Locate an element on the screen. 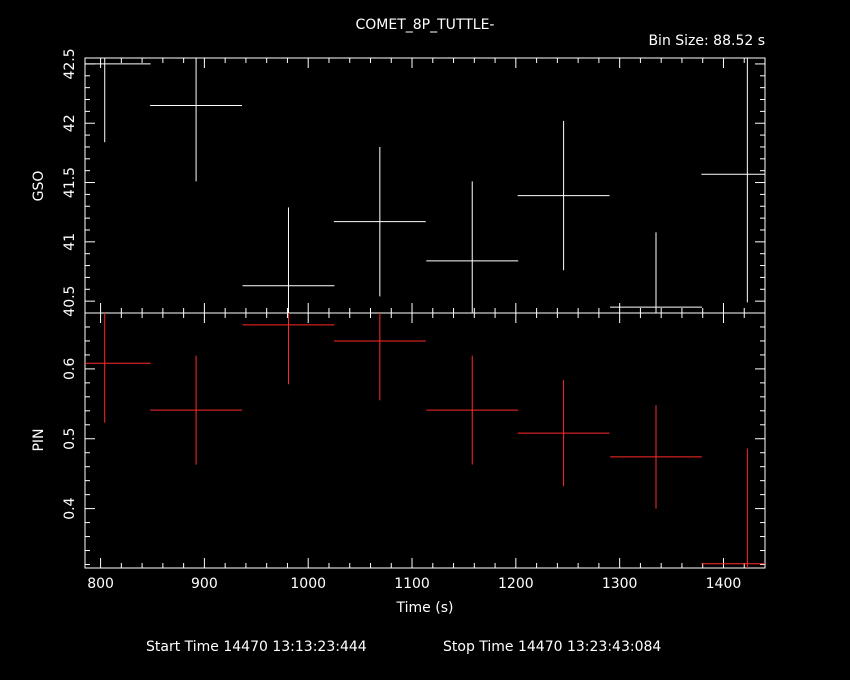 This screenshot has height=680, width=850. start-time: Start Time 14470 13:13:23:444 is located at coordinates (256, 647).